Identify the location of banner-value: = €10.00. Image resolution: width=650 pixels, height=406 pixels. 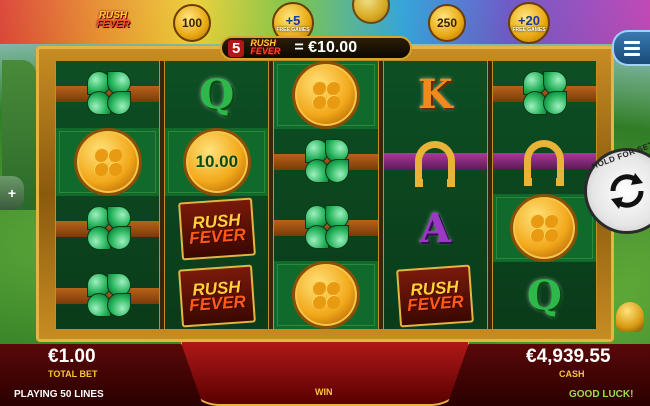
(326, 47).